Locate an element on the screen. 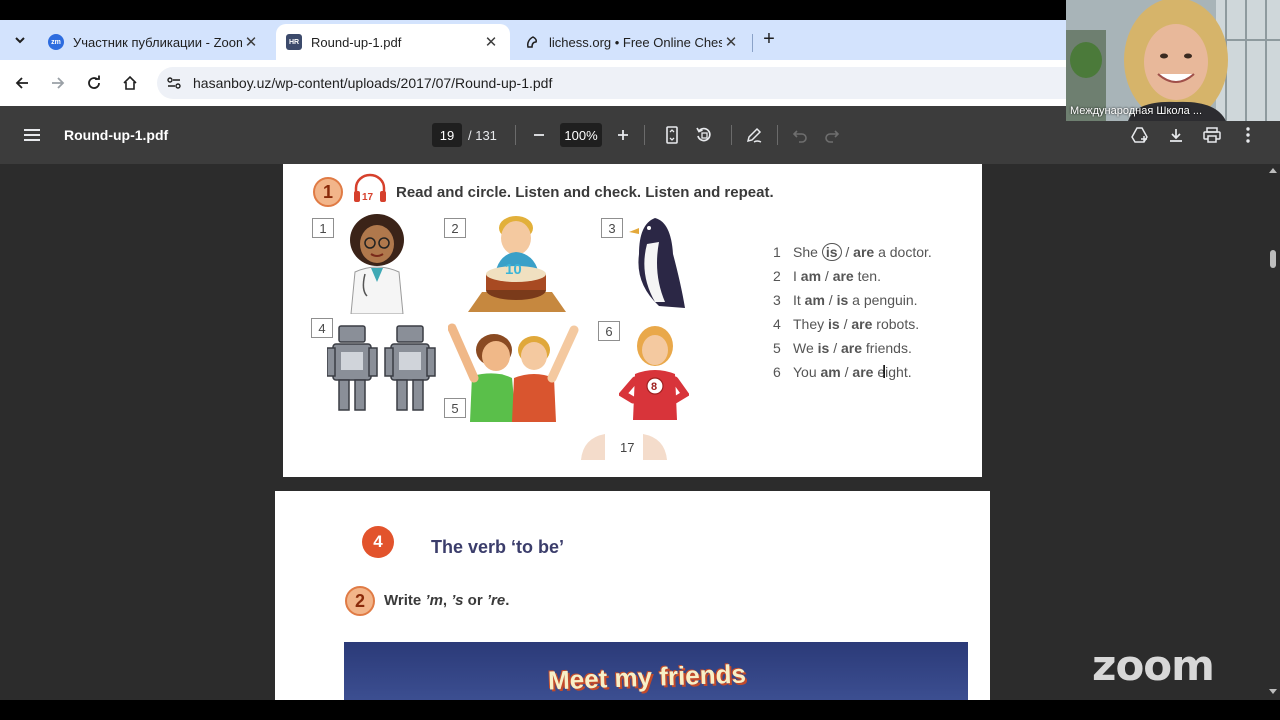  illustration-banner: Meet my friends is located at coordinates (656, 671).